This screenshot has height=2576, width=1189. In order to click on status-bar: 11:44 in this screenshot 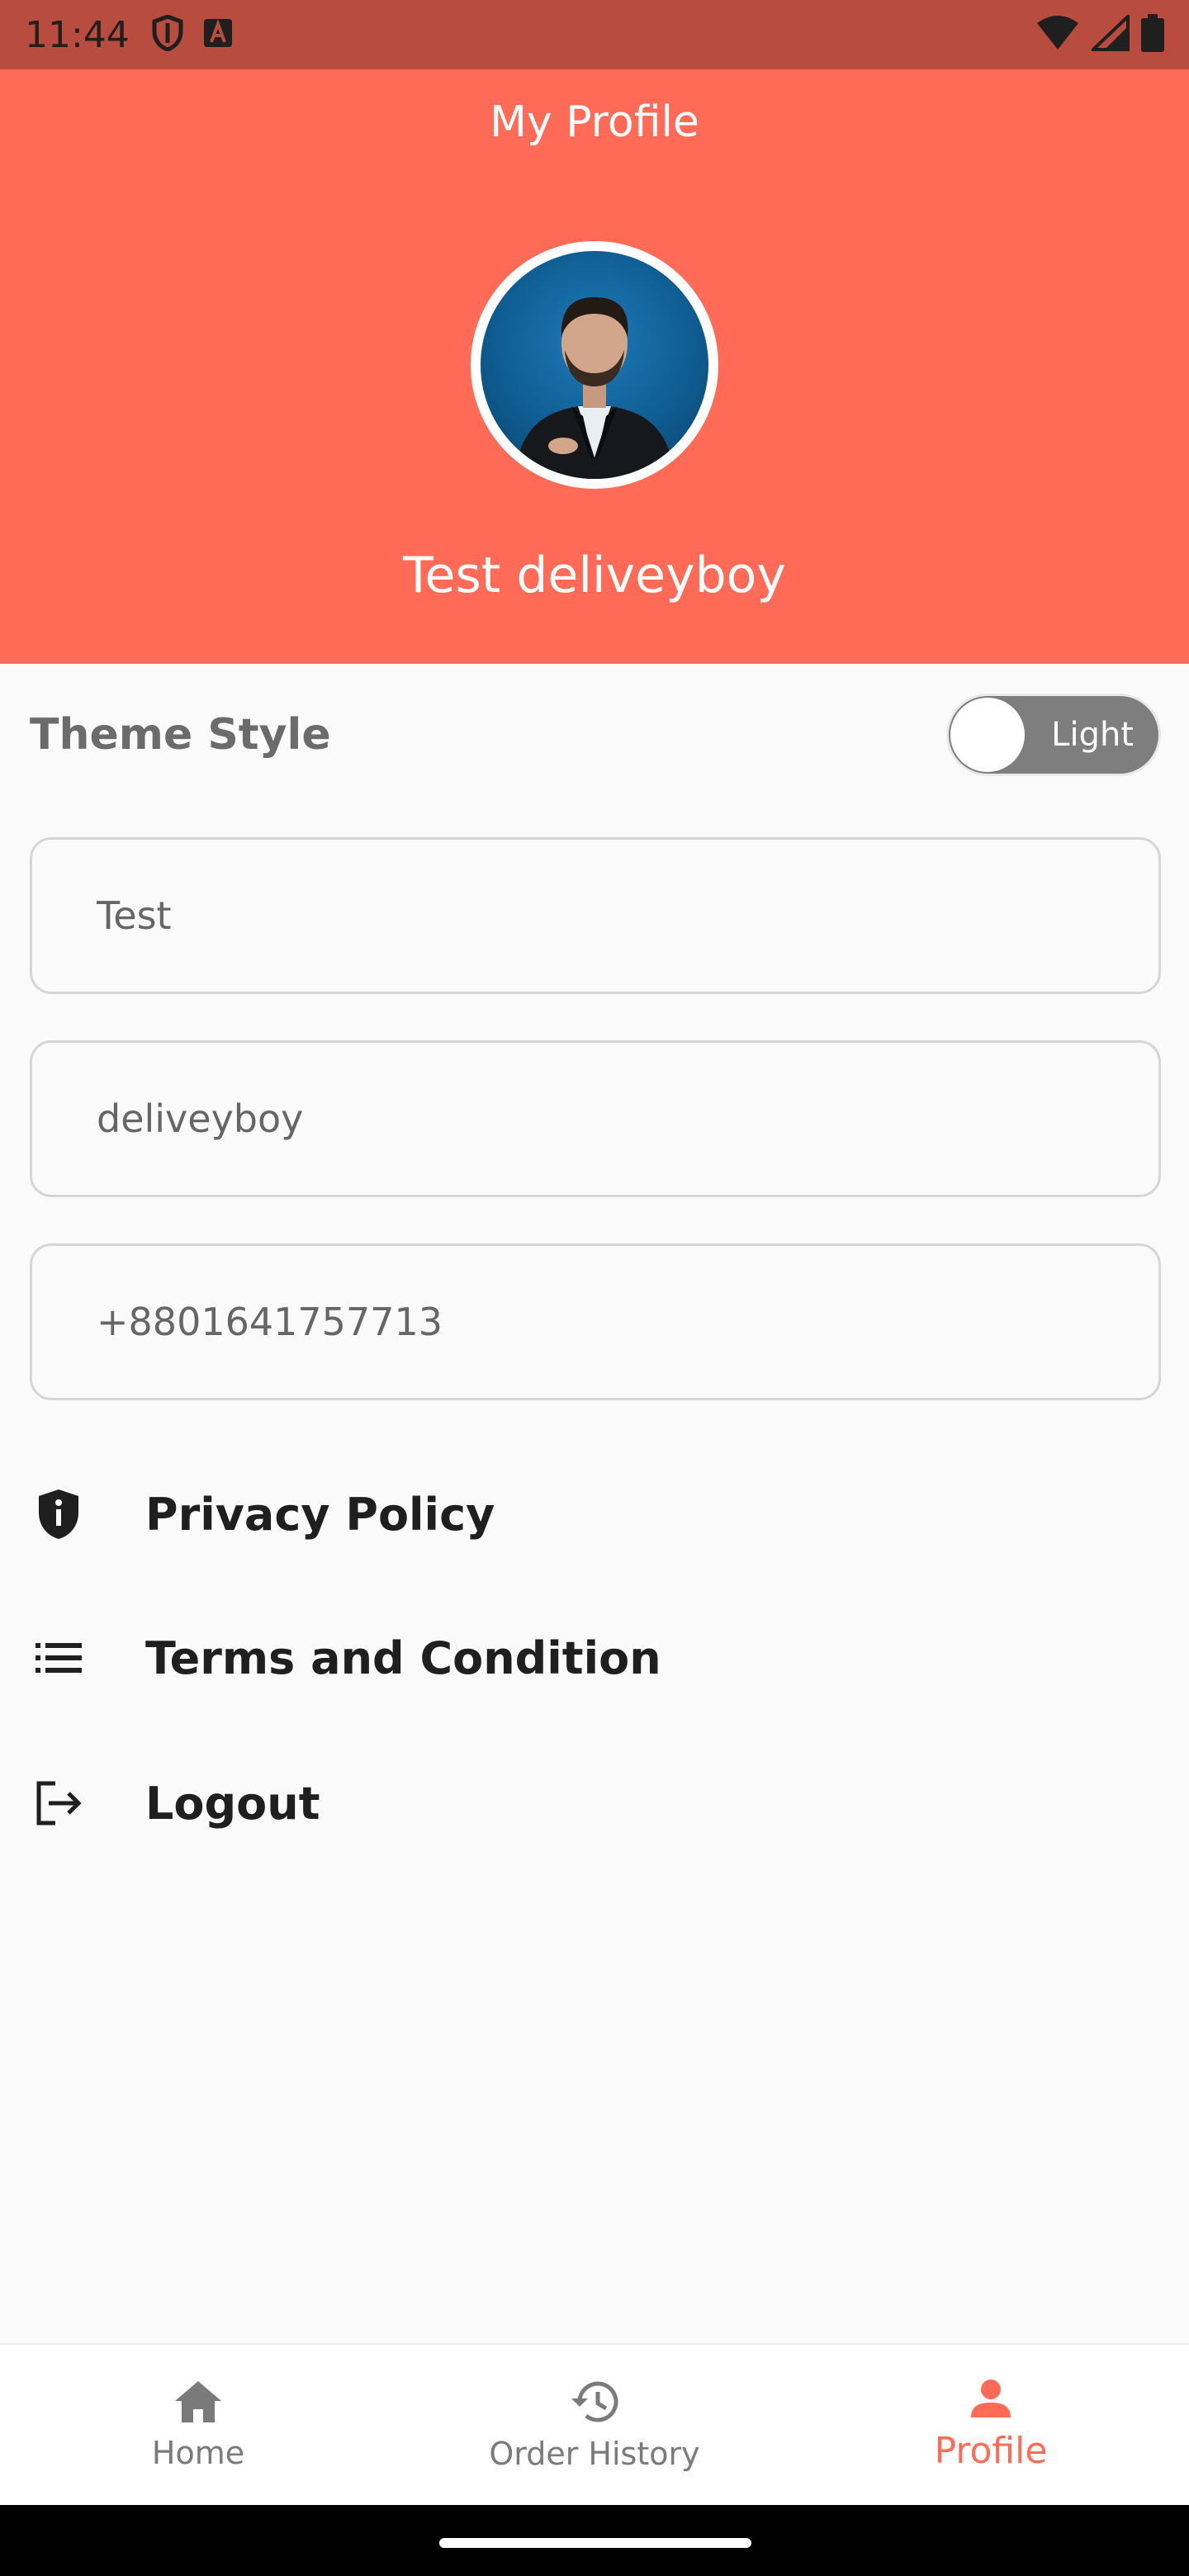, I will do `click(594, 34)`.